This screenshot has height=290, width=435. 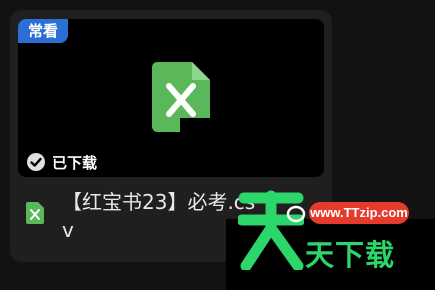 What do you see at coordinates (75, 162) in the screenshot?
I see `downloaded-label: 已下载` at bounding box center [75, 162].